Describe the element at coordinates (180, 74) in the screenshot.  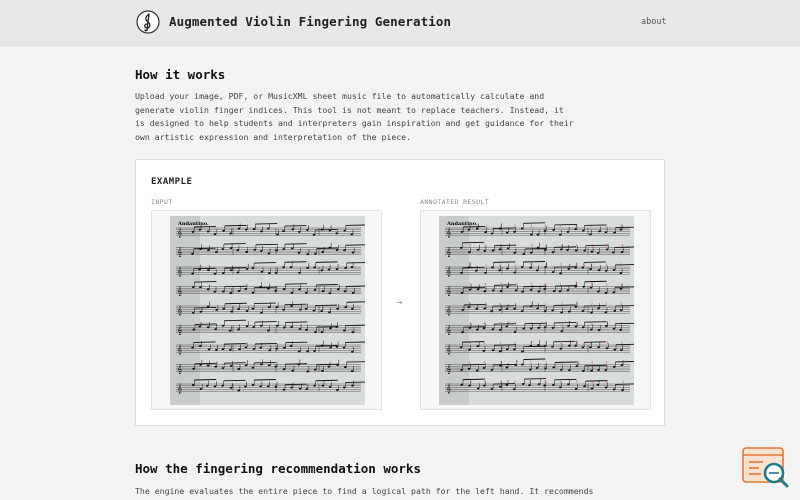
I see `how-it-works-heading: How it works` at that location.